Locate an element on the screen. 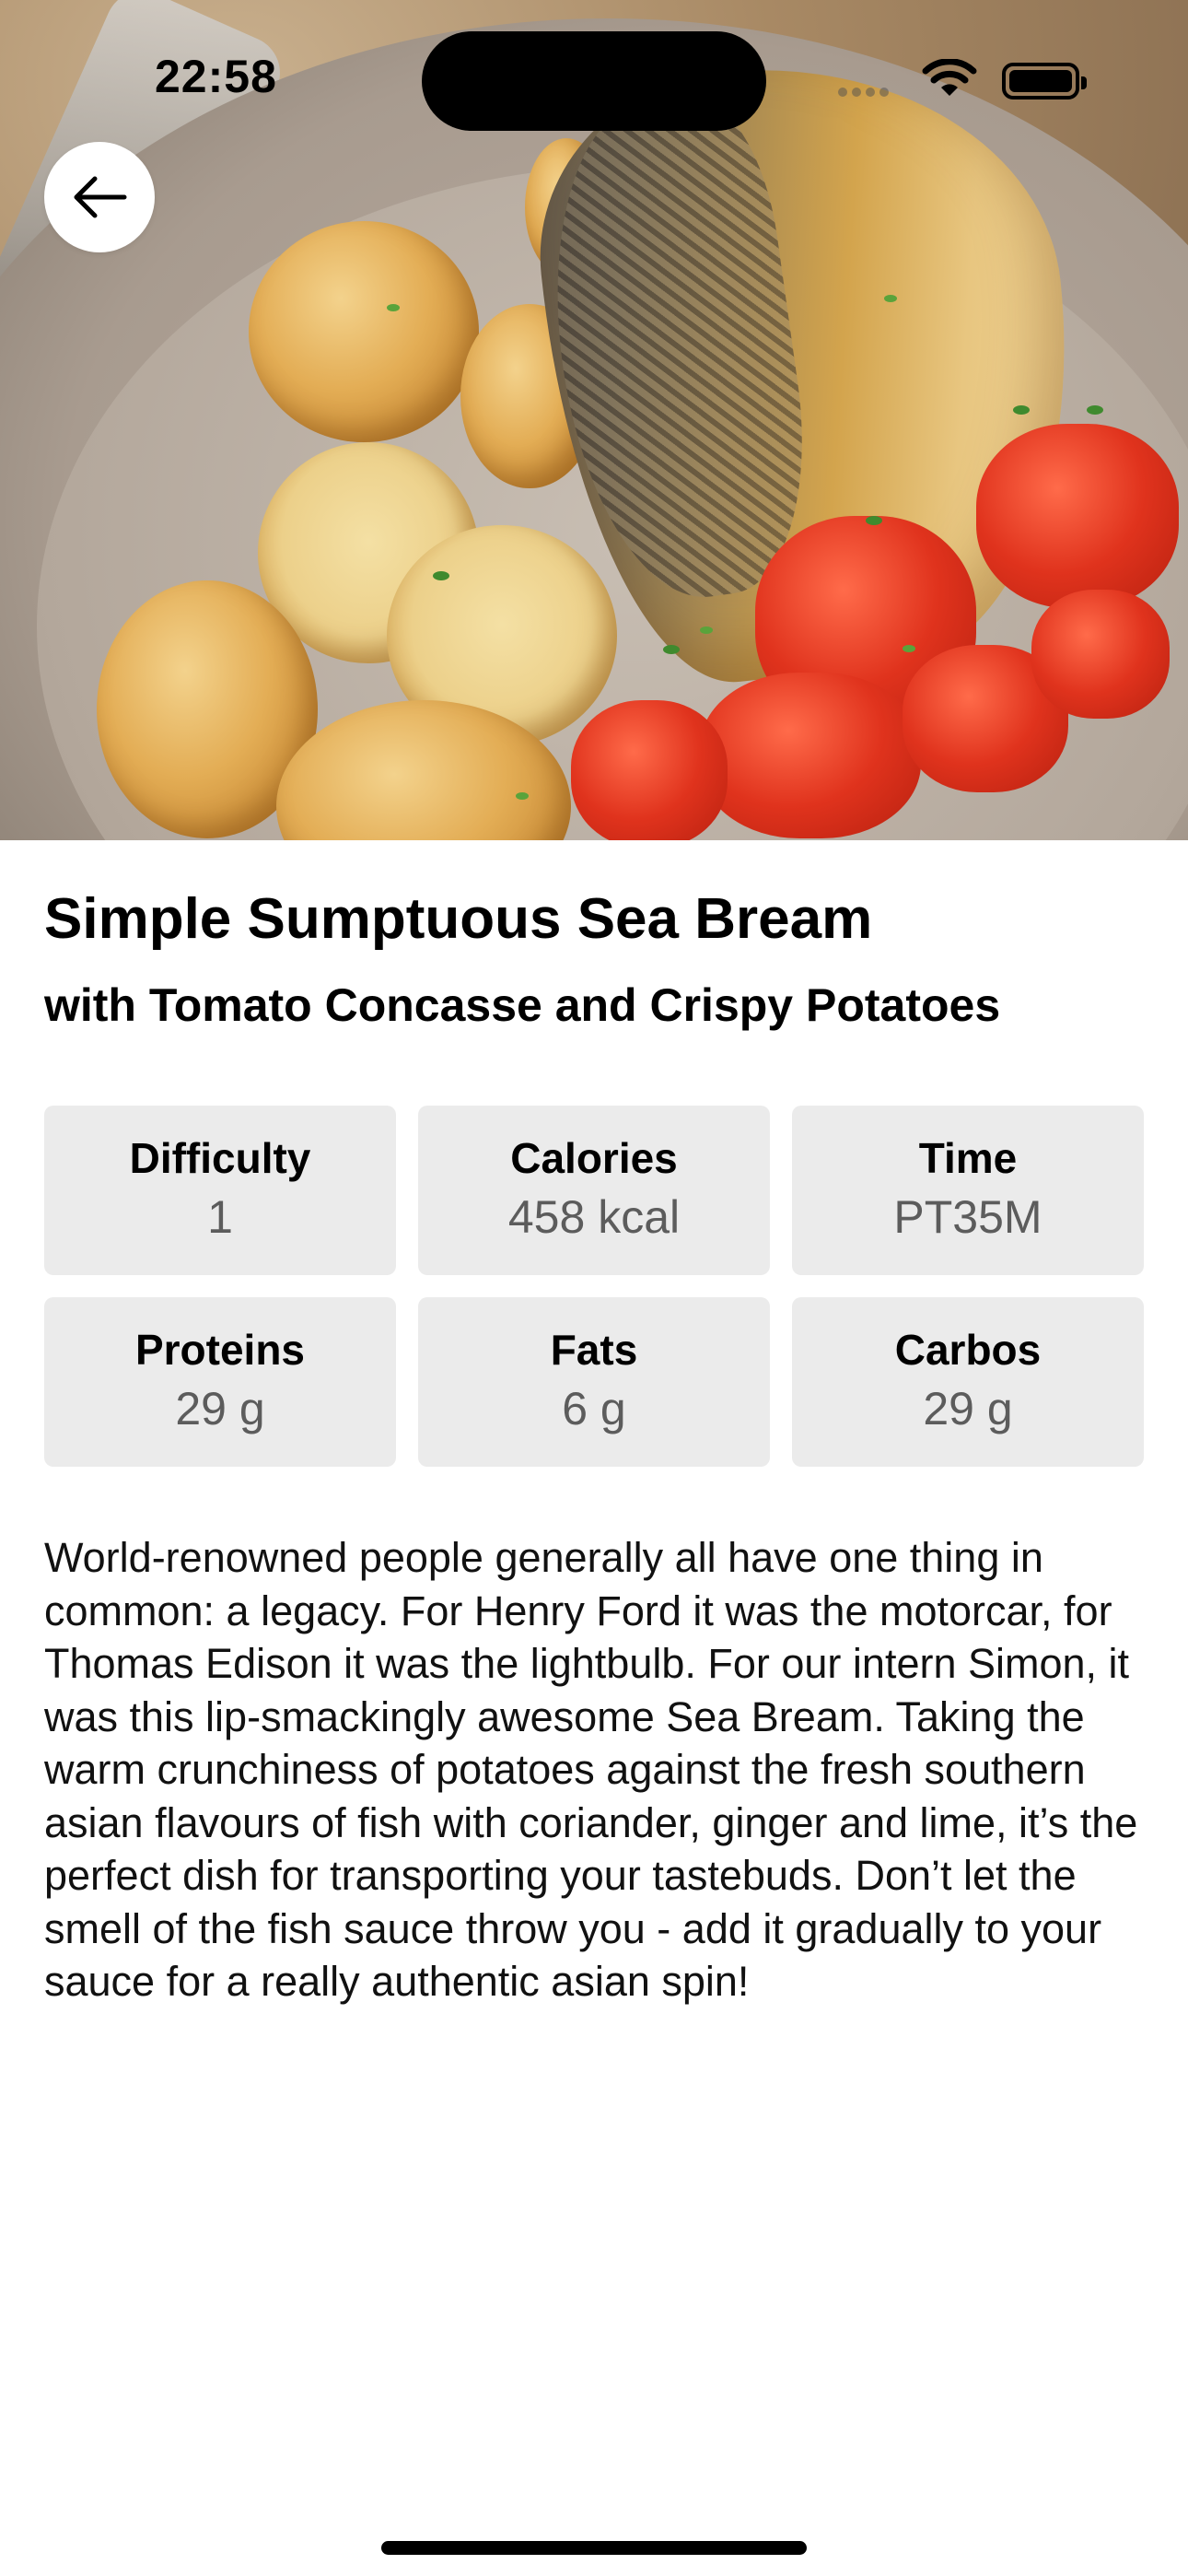 Image resolution: width=1188 pixels, height=2576 pixels. stat-time: Time PT35M is located at coordinates (968, 1190).